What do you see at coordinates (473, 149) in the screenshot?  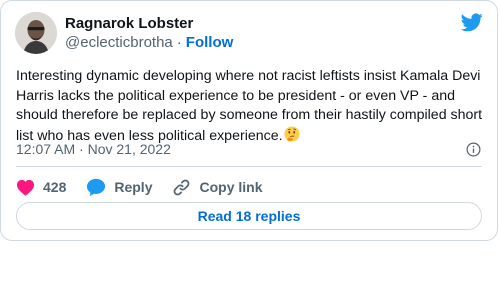 I see `info-icon` at bounding box center [473, 149].